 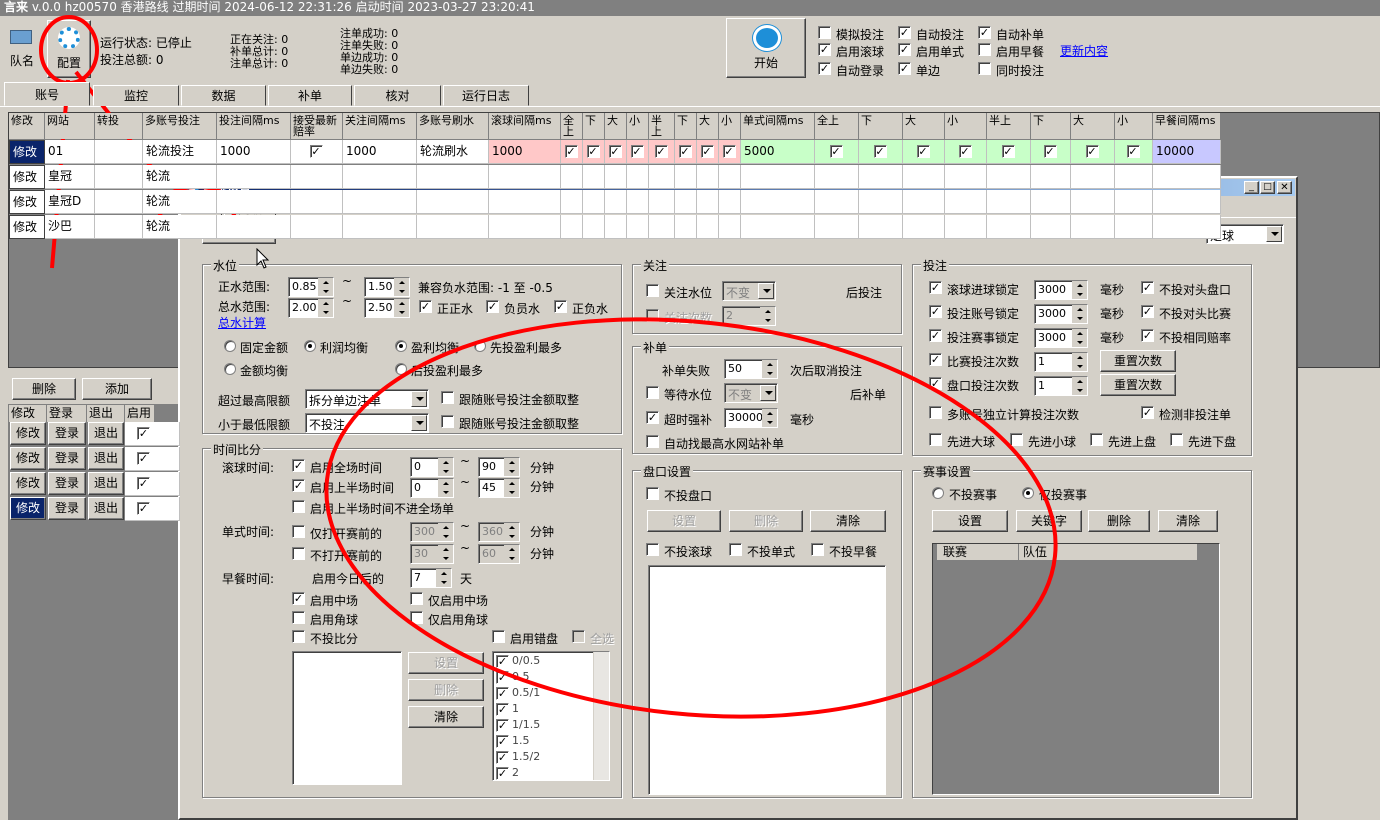 What do you see at coordinates (1061, 338) in the screenshot?
I see `match-lock-input: 3000` at bounding box center [1061, 338].